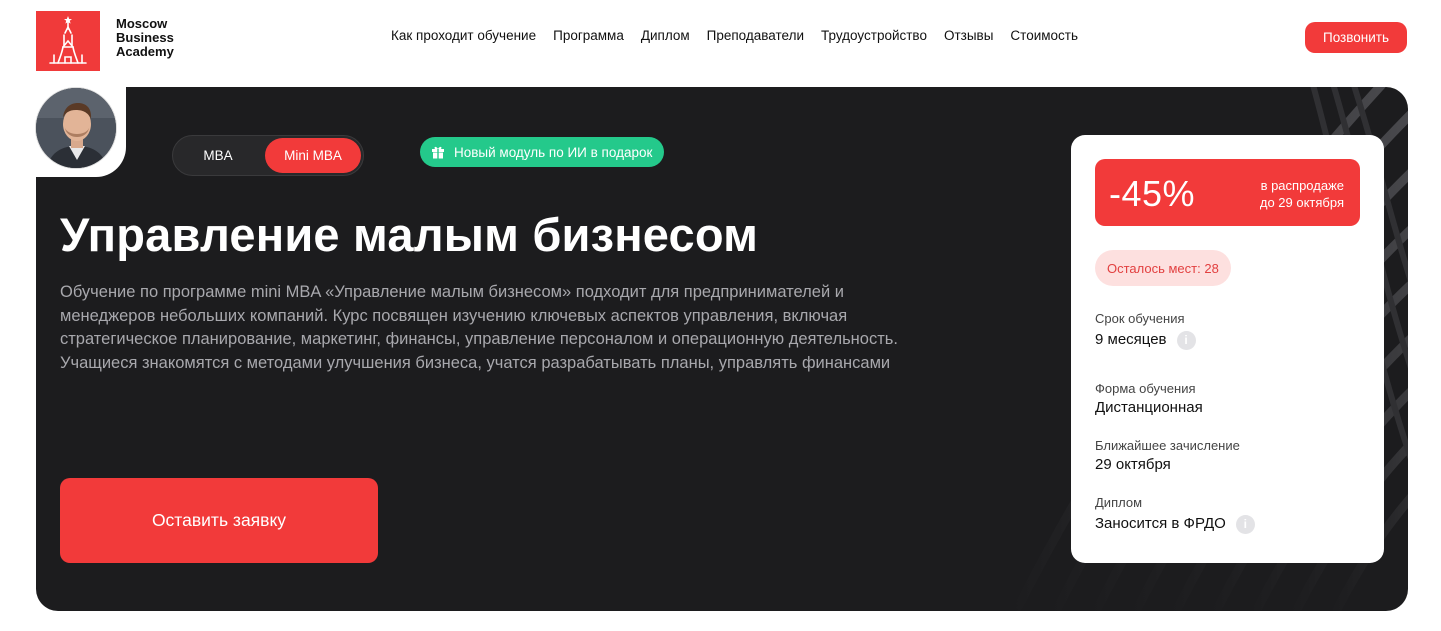 The height and width of the screenshot is (631, 1441). What do you see at coordinates (968, 35) in the screenshot?
I see `nav-item-reviews: Отзывы` at bounding box center [968, 35].